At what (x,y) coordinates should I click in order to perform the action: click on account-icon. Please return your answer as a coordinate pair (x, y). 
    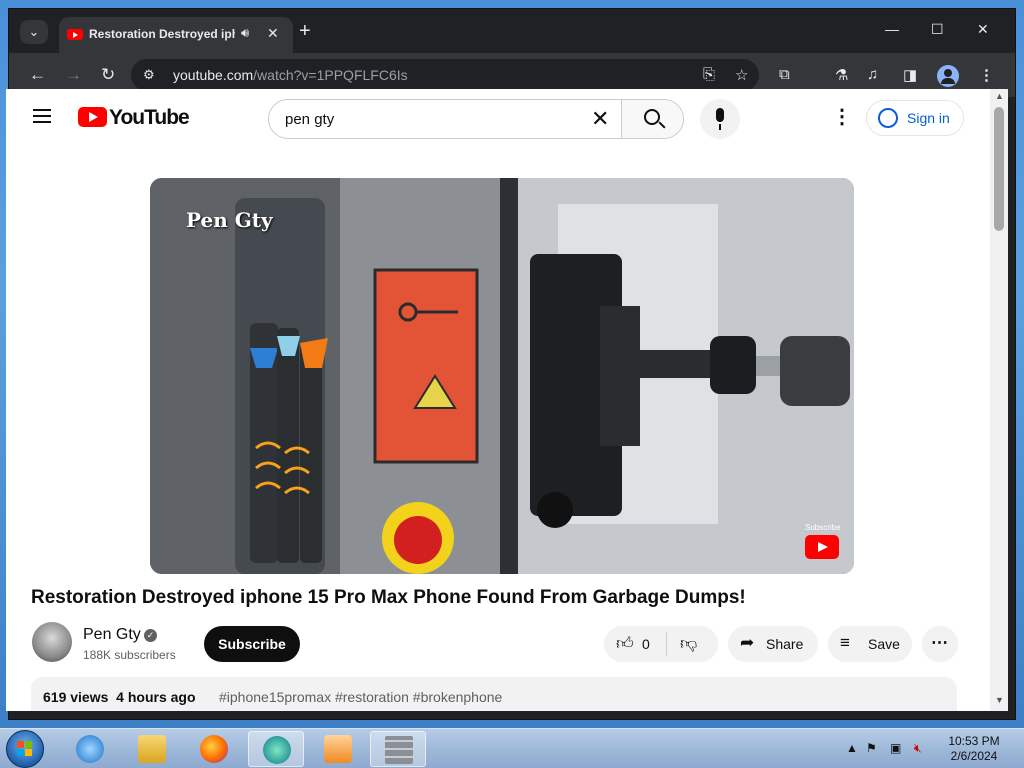
    Looking at the image, I should click on (888, 118).